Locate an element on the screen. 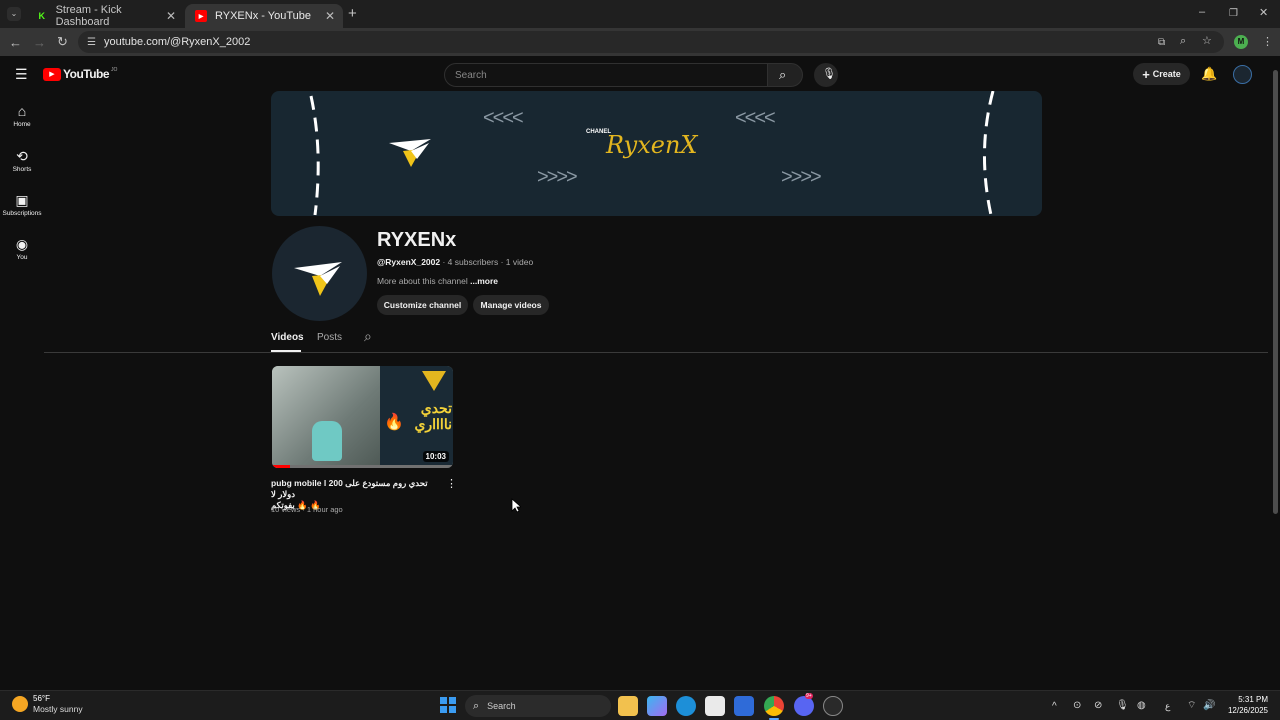 This screenshot has width=1280, height=720. file-explorer-icon is located at coordinates (628, 706).